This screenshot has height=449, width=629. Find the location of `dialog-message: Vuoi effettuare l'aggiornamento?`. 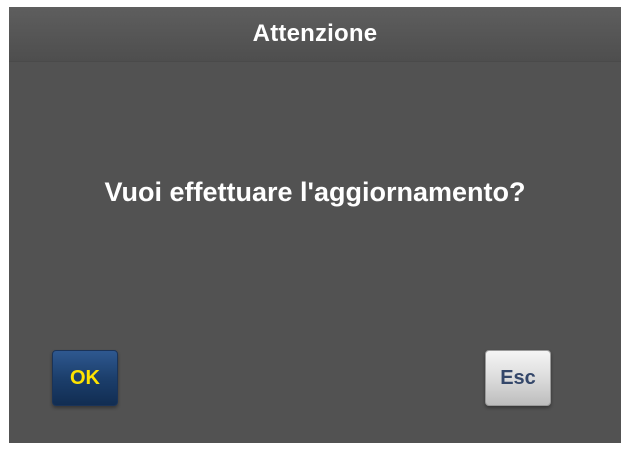

dialog-message: Vuoi effettuare l'aggiornamento? is located at coordinates (315, 192).